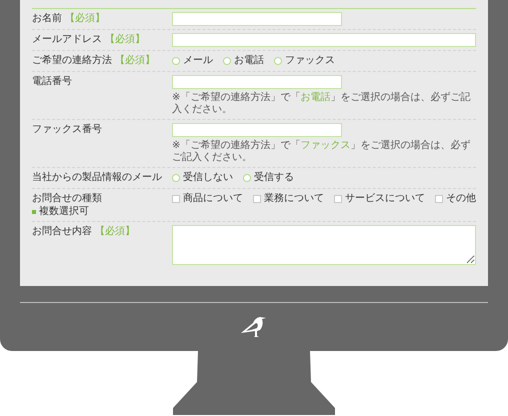  What do you see at coordinates (97, 178) in the screenshot?
I see `field-label: 当社からの製品情報のメール` at bounding box center [97, 178].